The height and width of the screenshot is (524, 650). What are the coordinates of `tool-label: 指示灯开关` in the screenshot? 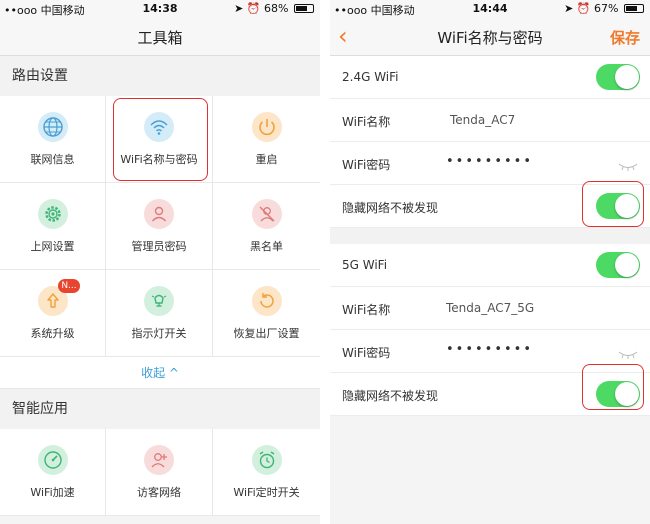 It's located at (159, 333).